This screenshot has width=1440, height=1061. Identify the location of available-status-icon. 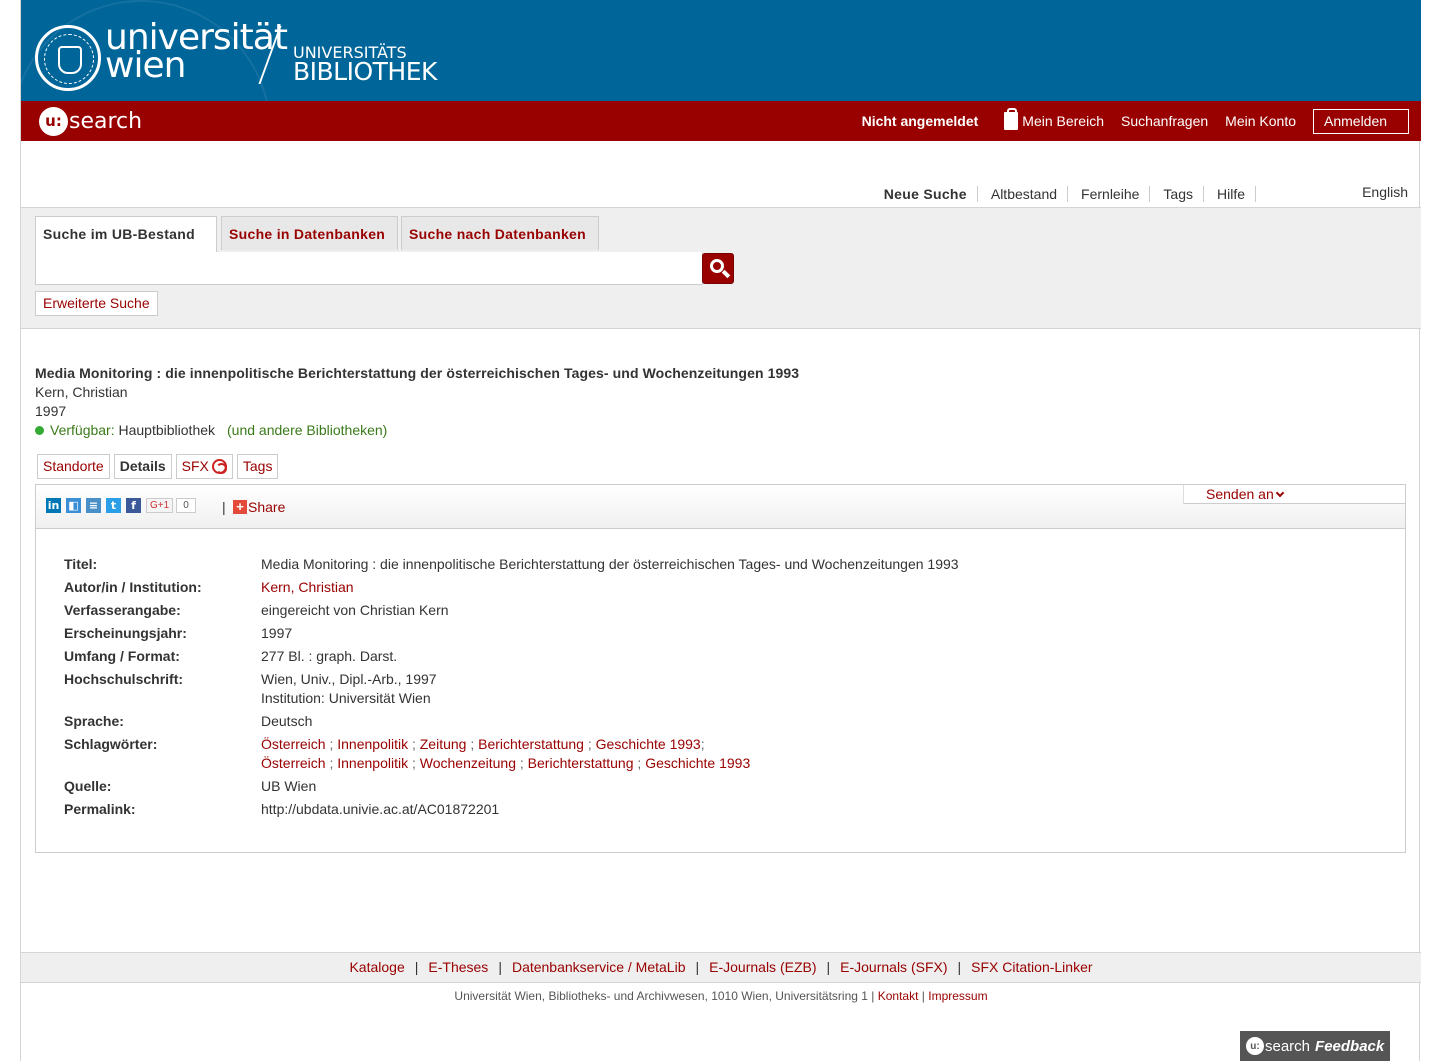
(39, 430).